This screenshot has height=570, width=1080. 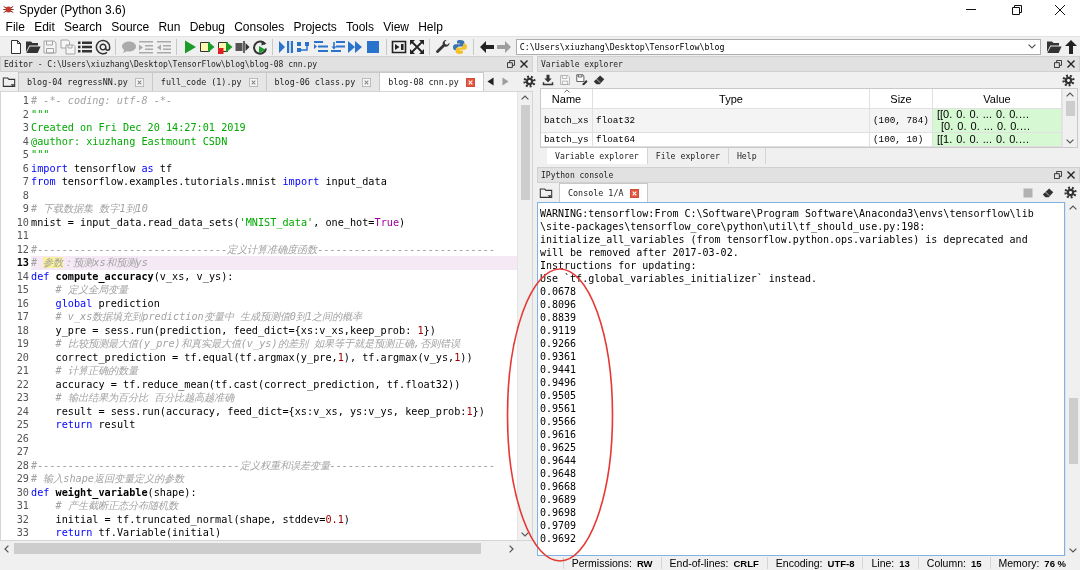 What do you see at coordinates (83, 27) in the screenshot?
I see `menu-item: Search` at bounding box center [83, 27].